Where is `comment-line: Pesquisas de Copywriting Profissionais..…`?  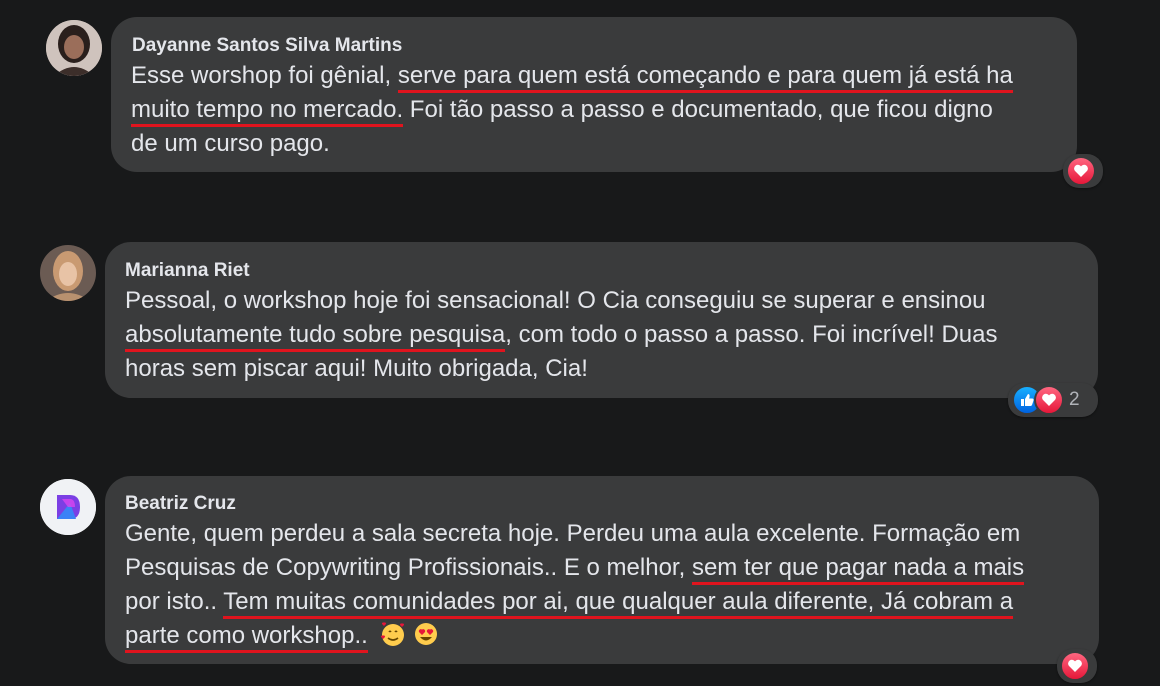
comment-line: Pesquisas de Copywriting Profissionais..… is located at coordinates (575, 568).